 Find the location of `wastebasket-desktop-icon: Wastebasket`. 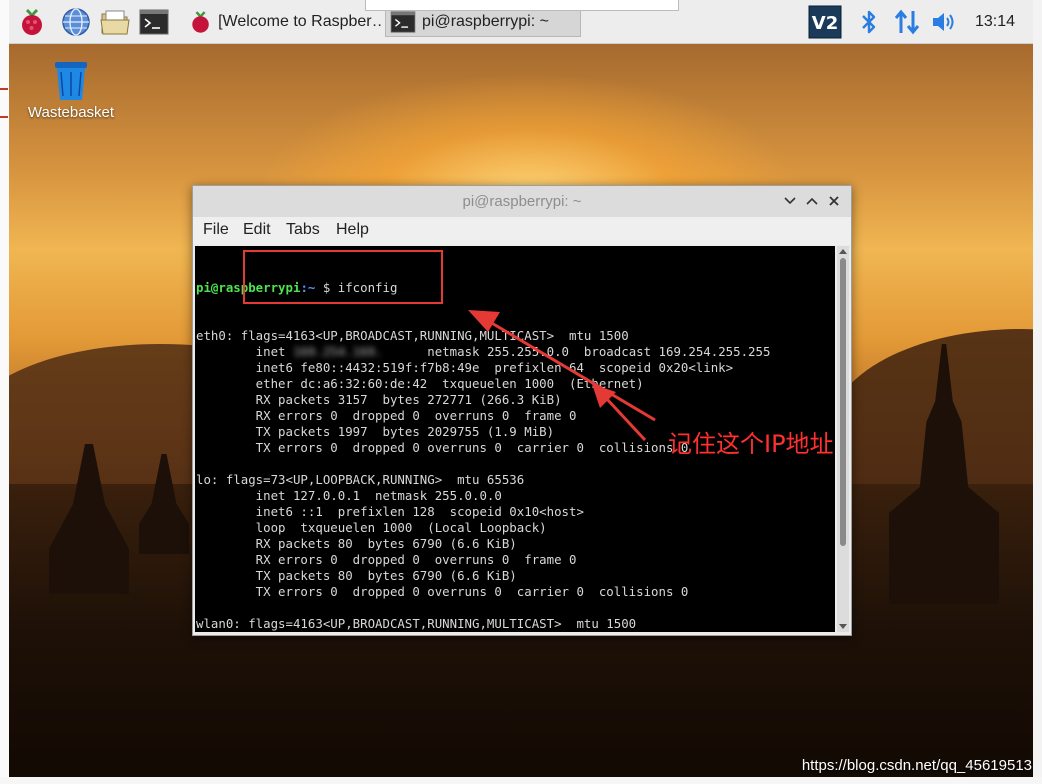

wastebasket-desktop-icon: Wastebasket is located at coordinates (71, 88).